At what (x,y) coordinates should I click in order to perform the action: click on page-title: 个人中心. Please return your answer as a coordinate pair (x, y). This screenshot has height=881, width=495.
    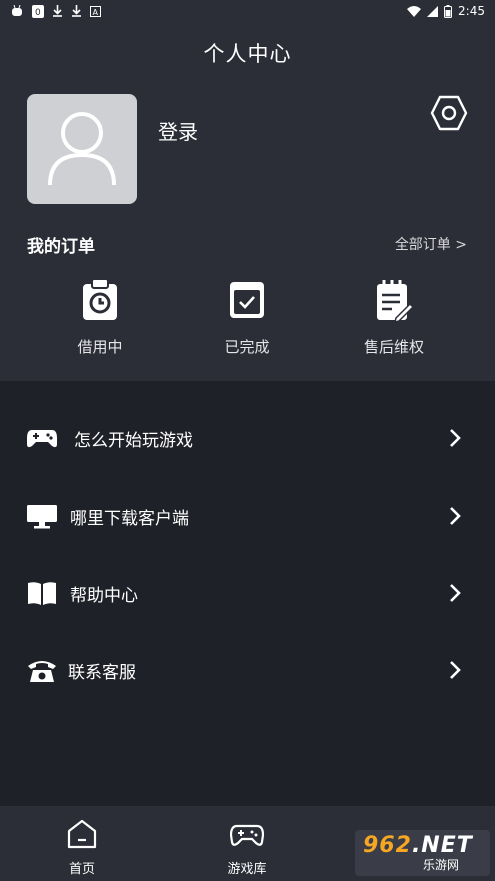
    Looking at the image, I should click on (247, 54).